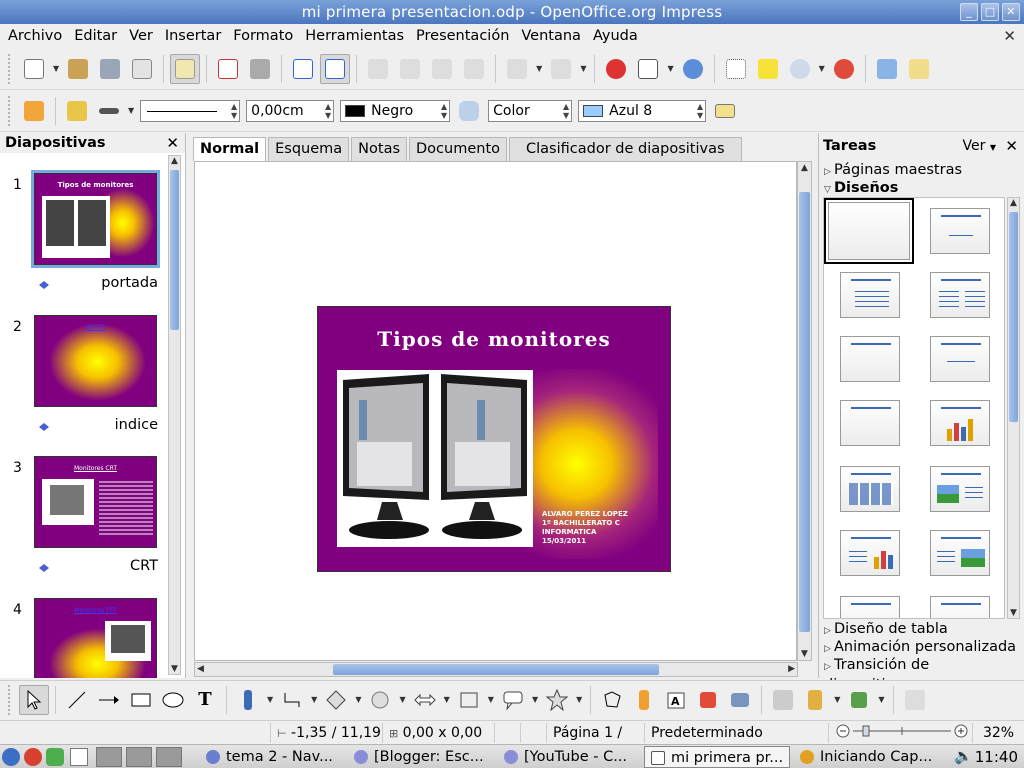 This screenshot has width=1024, height=768. I want to click on edit-file-button, so click(185, 68).